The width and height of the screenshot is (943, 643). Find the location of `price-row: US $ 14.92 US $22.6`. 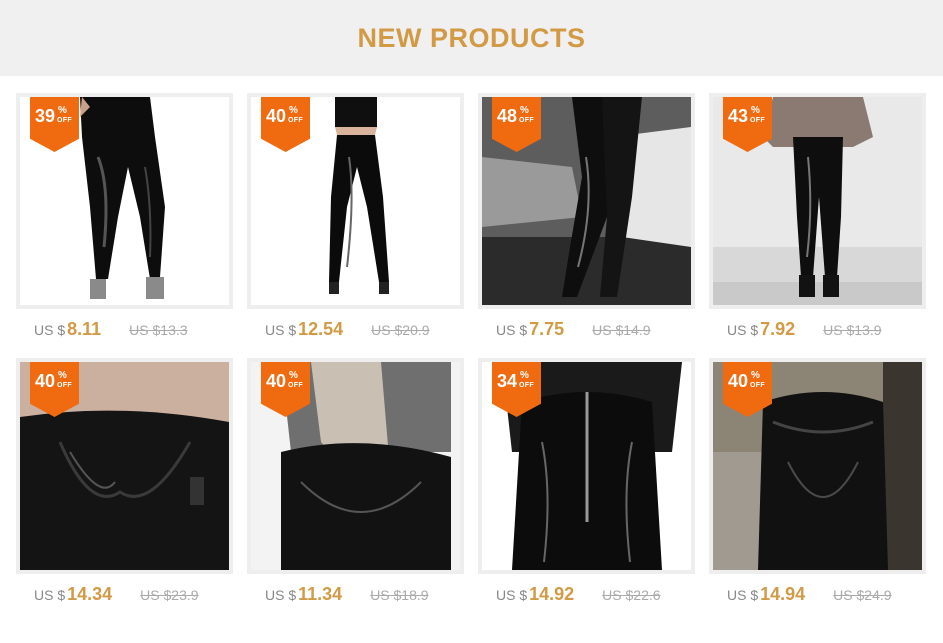

price-row: US $ 14.92 US $22.6 is located at coordinates (596, 596).